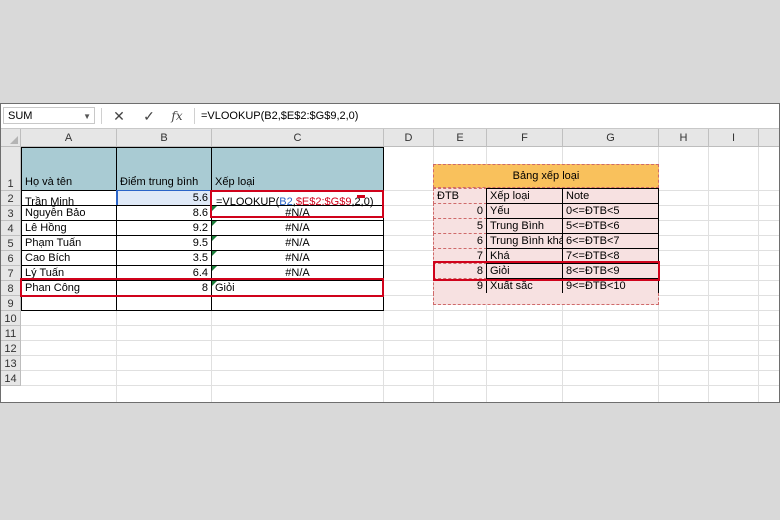 The height and width of the screenshot is (520, 780). Describe the element at coordinates (87, 116) in the screenshot. I see `chevron-down-icon: ▼` at that location.